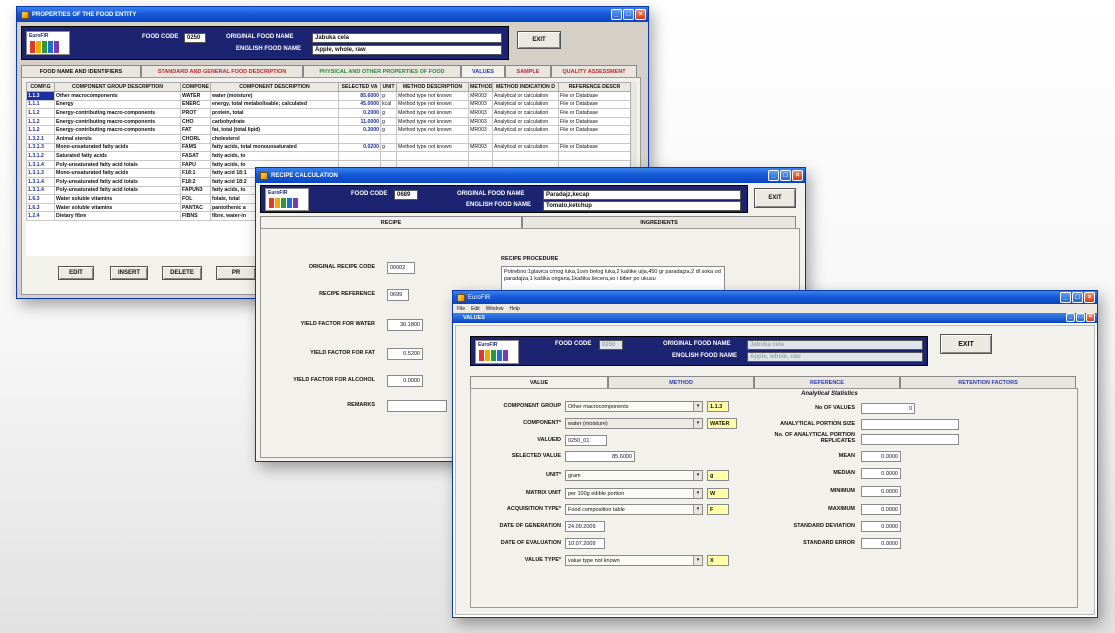 This screenshot has width=1115, height=633. Describe the element at coordinates (406, 195) in the screenshot. I see `food-code-field: 0689` at that location.